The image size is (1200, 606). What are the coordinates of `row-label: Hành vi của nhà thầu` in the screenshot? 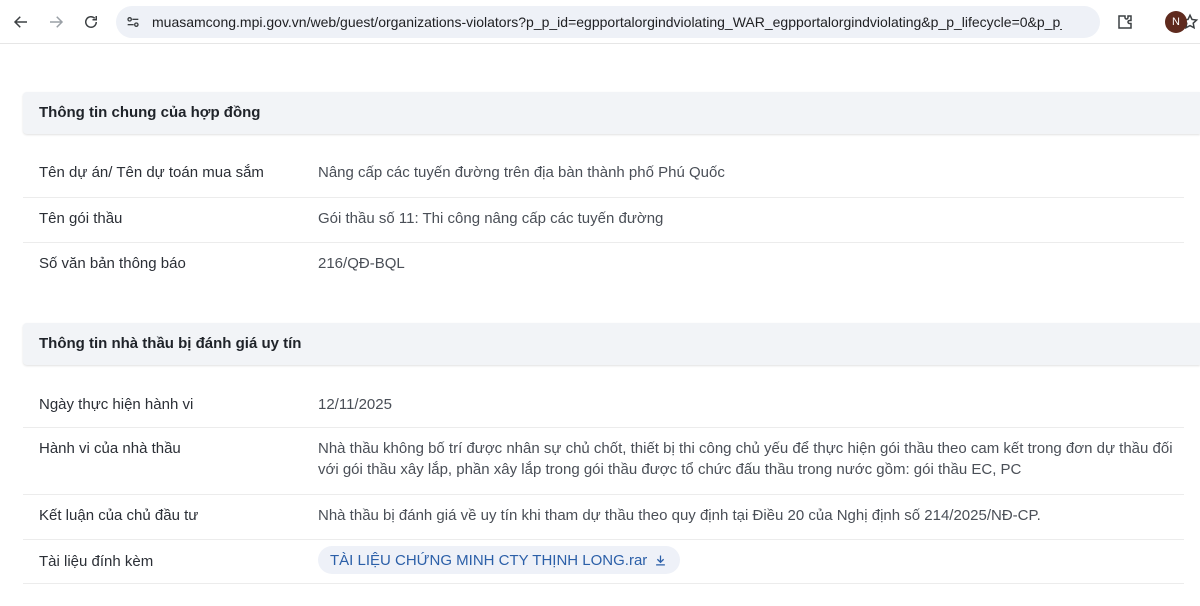 It's located at (110, 448).